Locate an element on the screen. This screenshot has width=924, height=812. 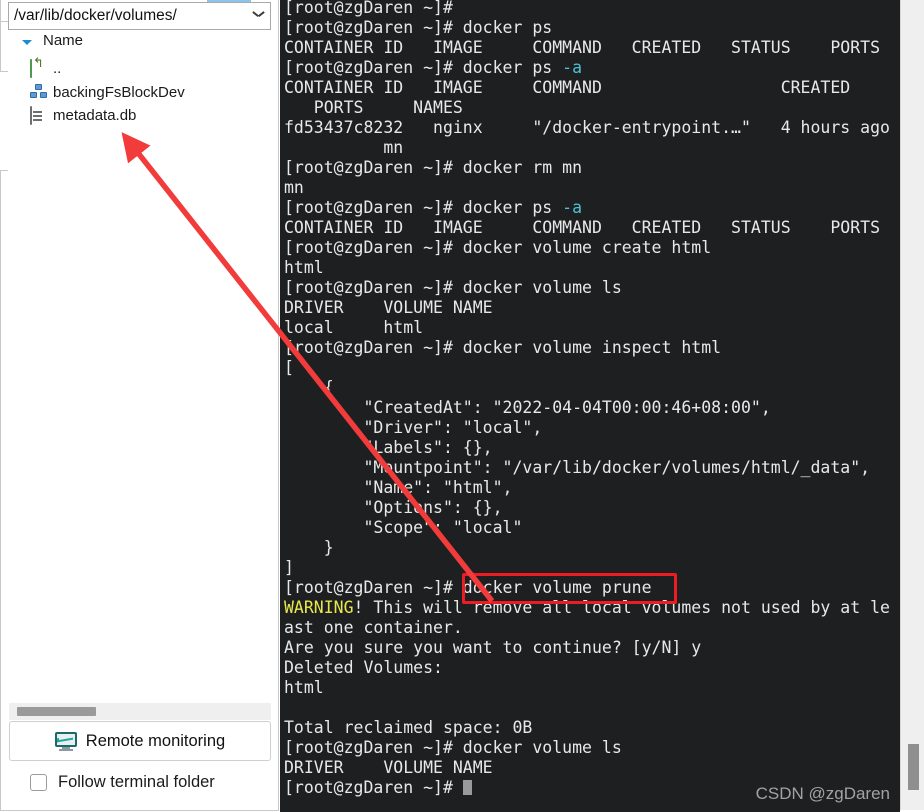
terminal-span: local html is located at coordinates (354, 327).